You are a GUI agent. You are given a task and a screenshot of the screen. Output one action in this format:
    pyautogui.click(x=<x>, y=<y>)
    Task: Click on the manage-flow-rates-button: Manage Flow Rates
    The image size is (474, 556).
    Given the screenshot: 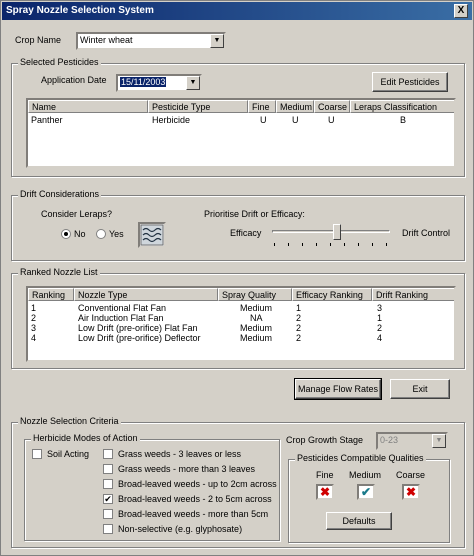 What is the action you would take?
    pyautogui.click(x=338, y=389)
    